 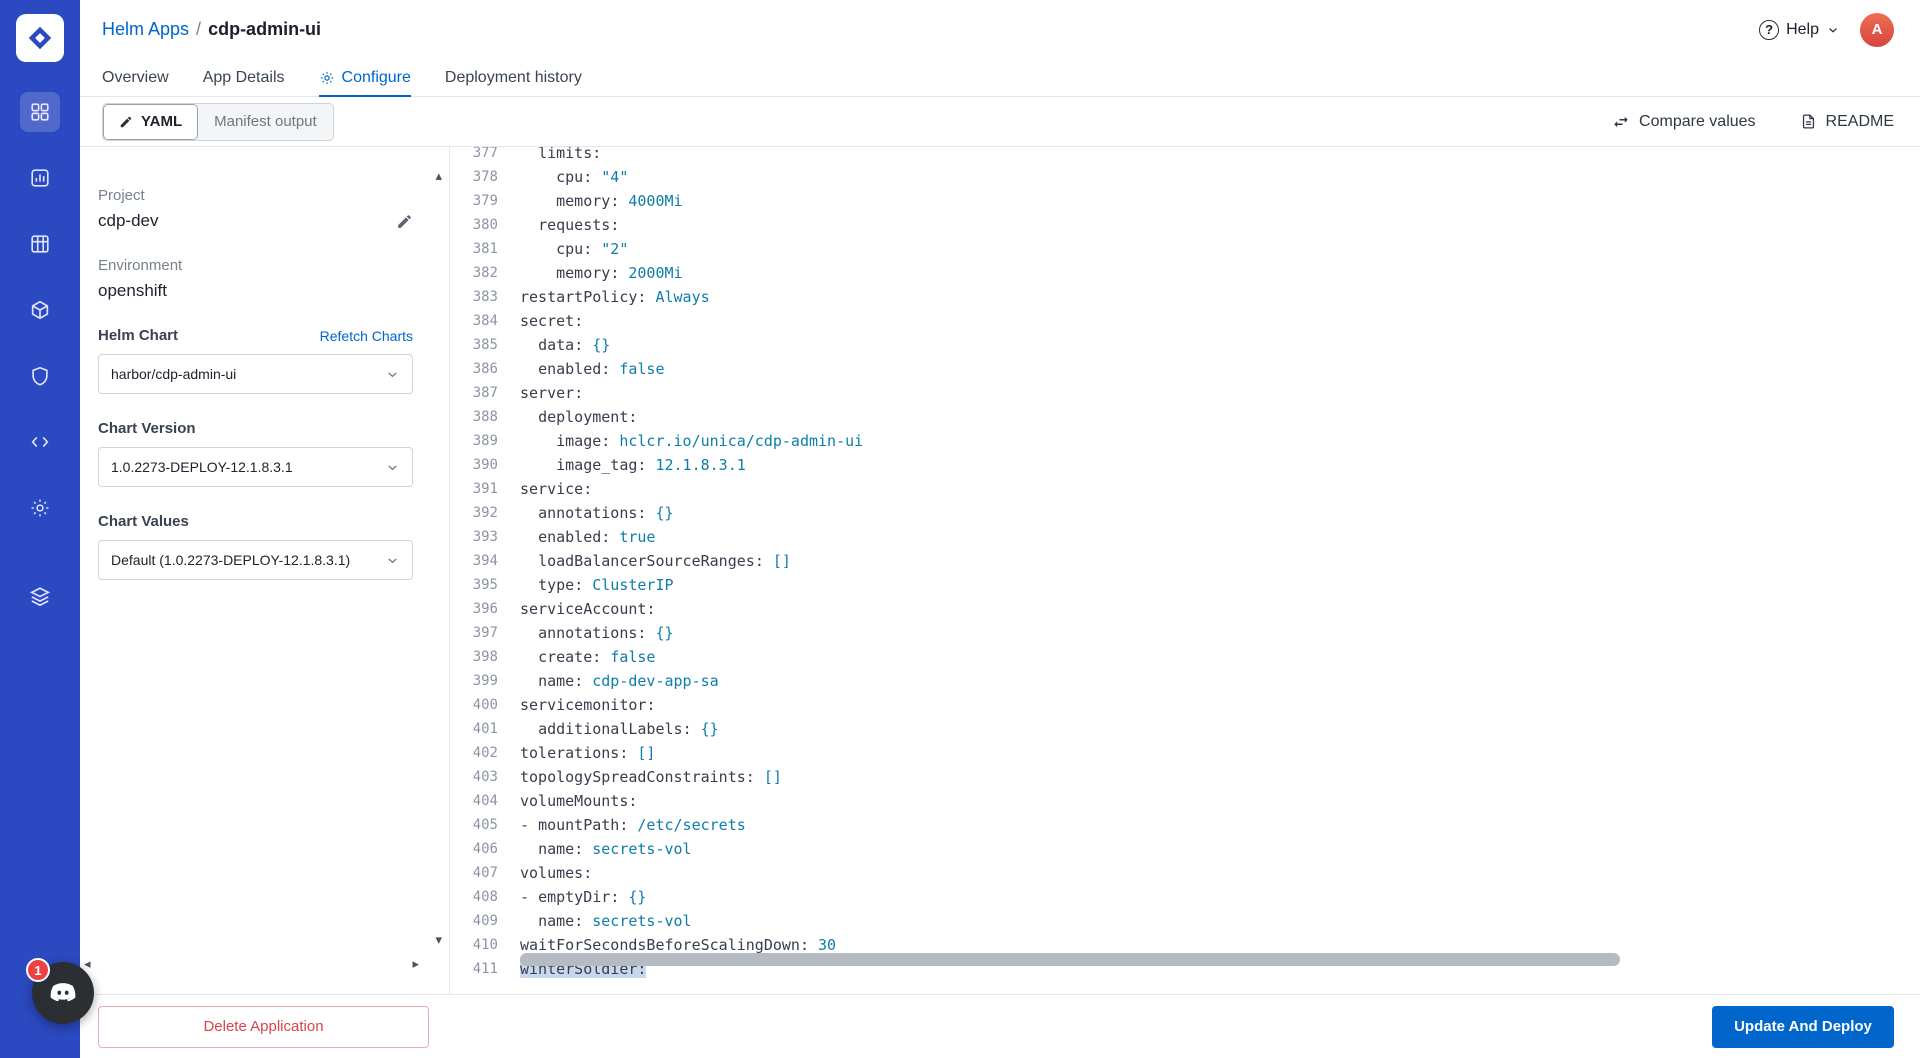 I want to click on bar-chart-icon, so click(x=40, y=178).